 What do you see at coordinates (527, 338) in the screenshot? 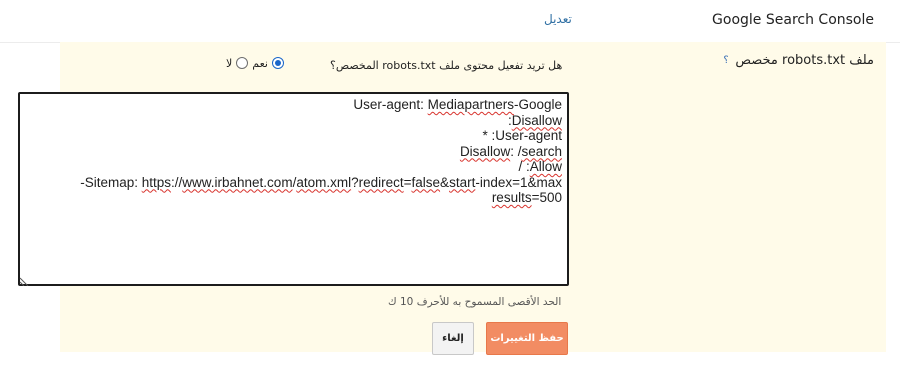
I see `save-changes-button: حفظ التغييرات` at bounding box center [527, 338].